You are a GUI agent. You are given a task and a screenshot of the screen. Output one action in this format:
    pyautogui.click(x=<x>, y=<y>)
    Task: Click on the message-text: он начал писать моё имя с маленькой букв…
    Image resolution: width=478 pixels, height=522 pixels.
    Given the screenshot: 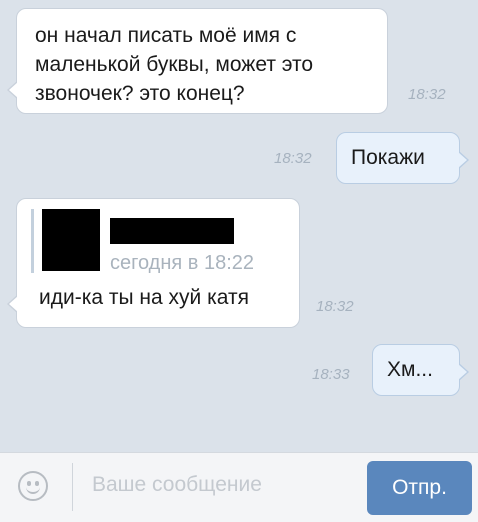 What is the action you would take?
    pyautogui.click(x=174, y=64)
    